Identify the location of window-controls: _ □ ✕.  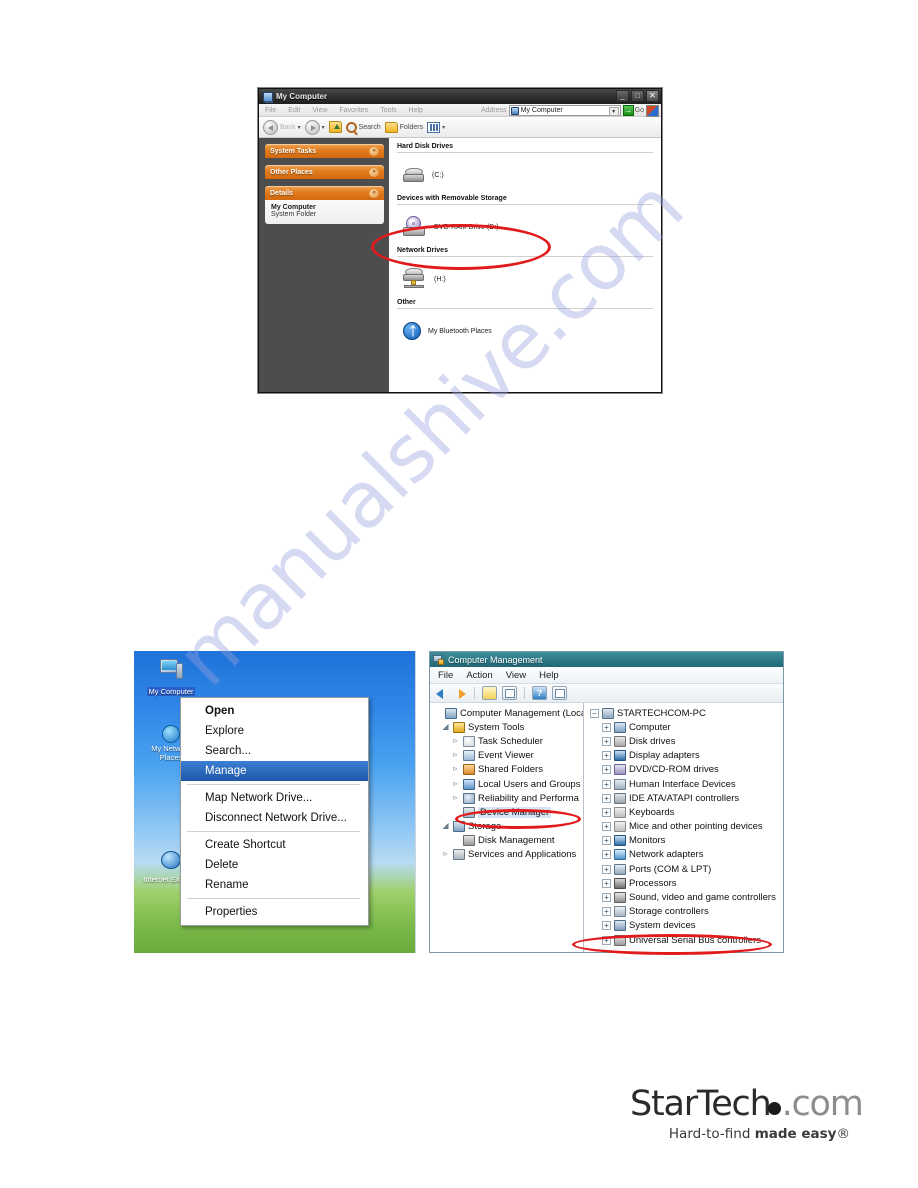
(637, 96).